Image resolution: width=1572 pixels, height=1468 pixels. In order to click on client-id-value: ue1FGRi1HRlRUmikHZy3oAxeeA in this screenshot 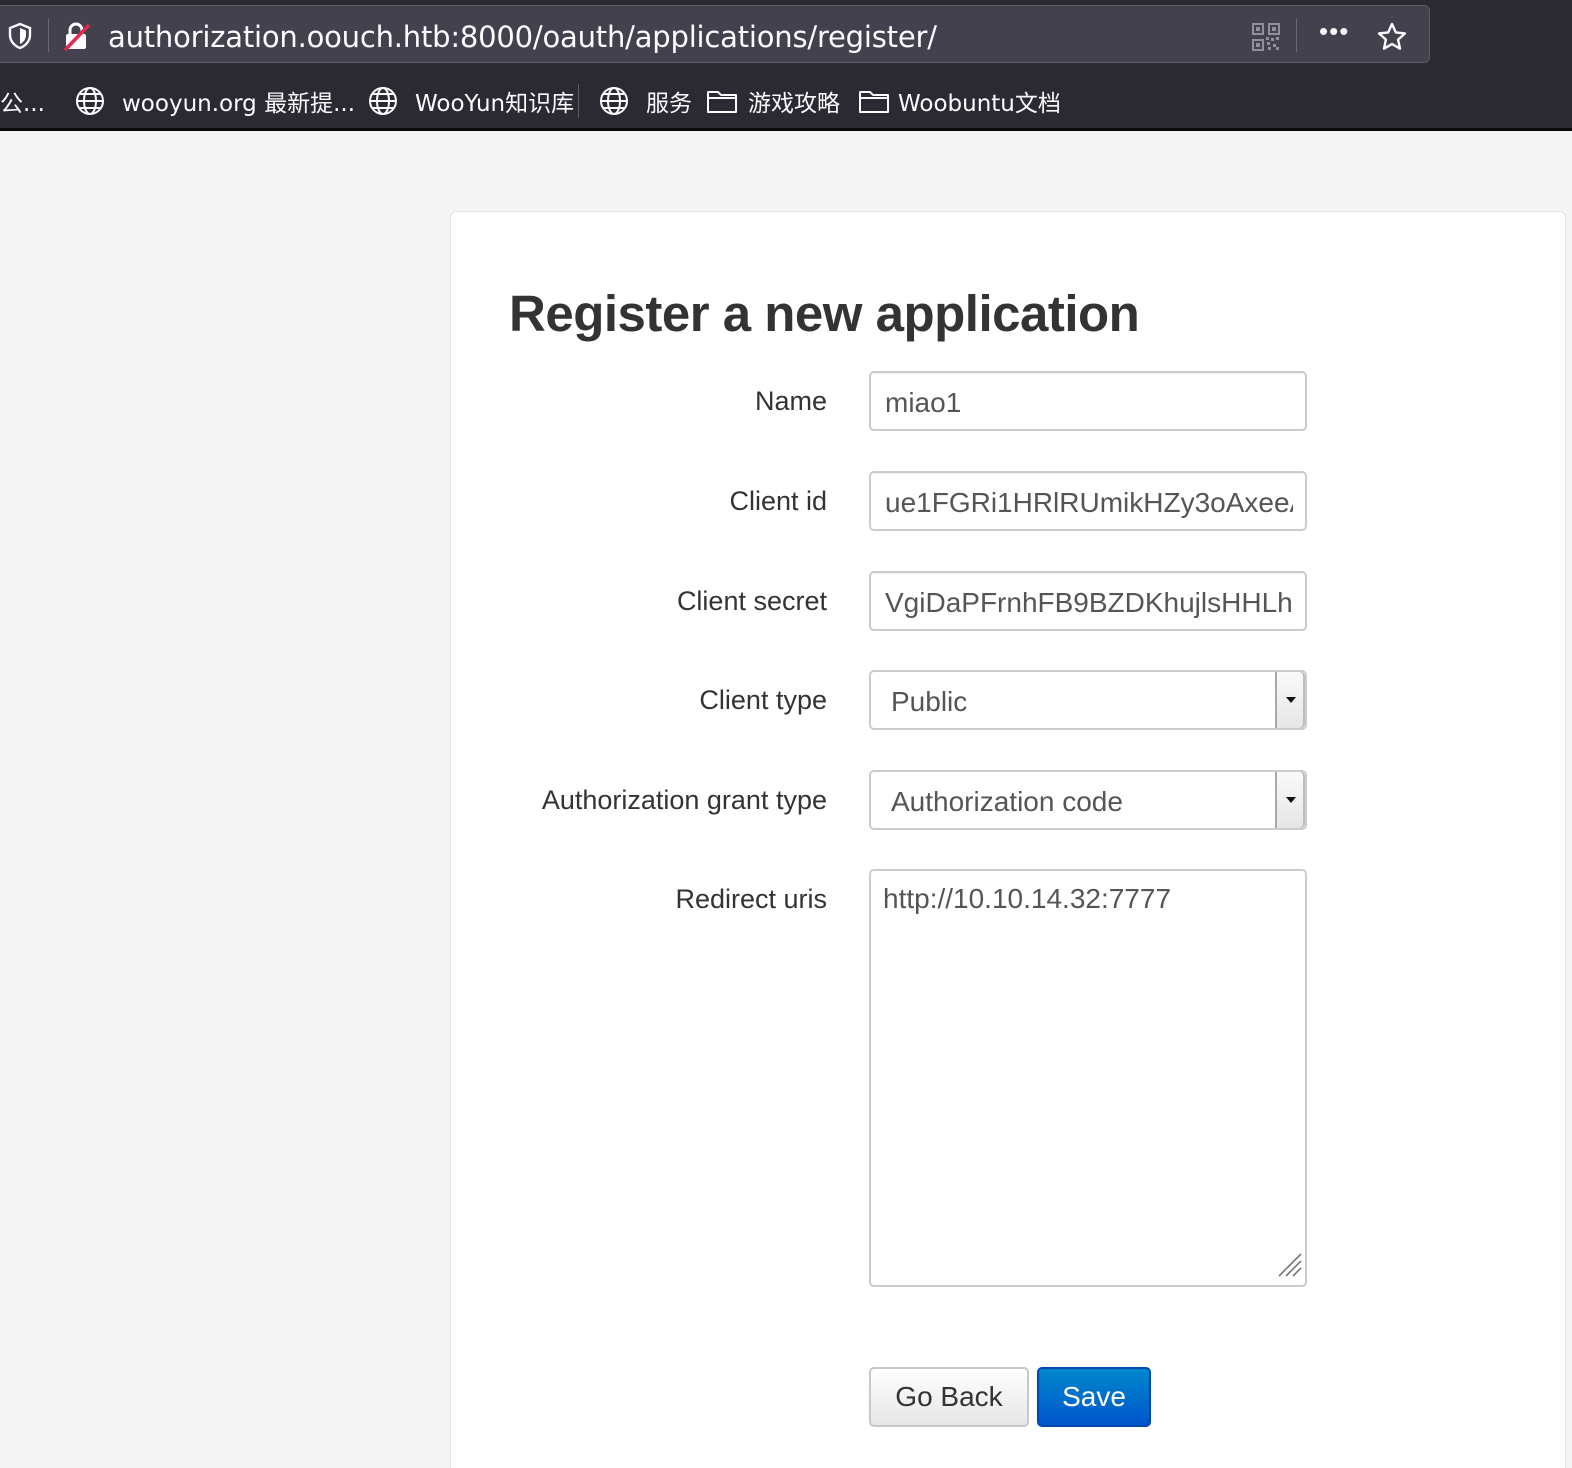, I will do `click(1089, 502)`.